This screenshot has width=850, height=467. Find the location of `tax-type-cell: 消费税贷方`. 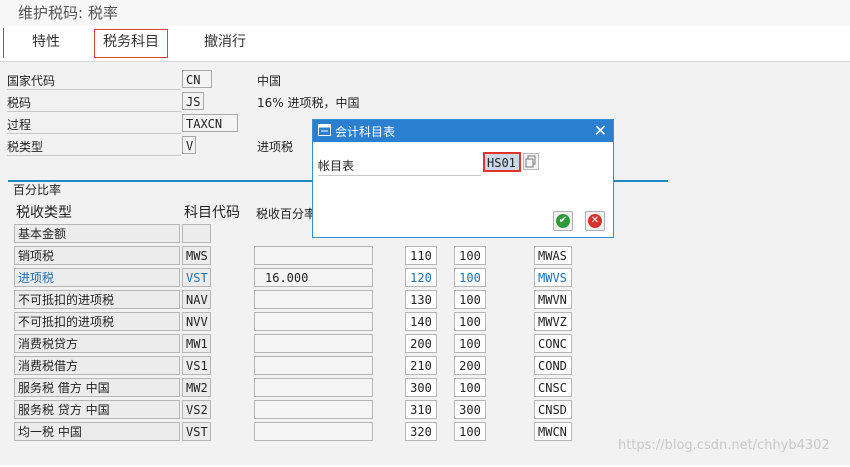

tax-type-cell: 消费税贷方 is located at coordinates (97, 343).